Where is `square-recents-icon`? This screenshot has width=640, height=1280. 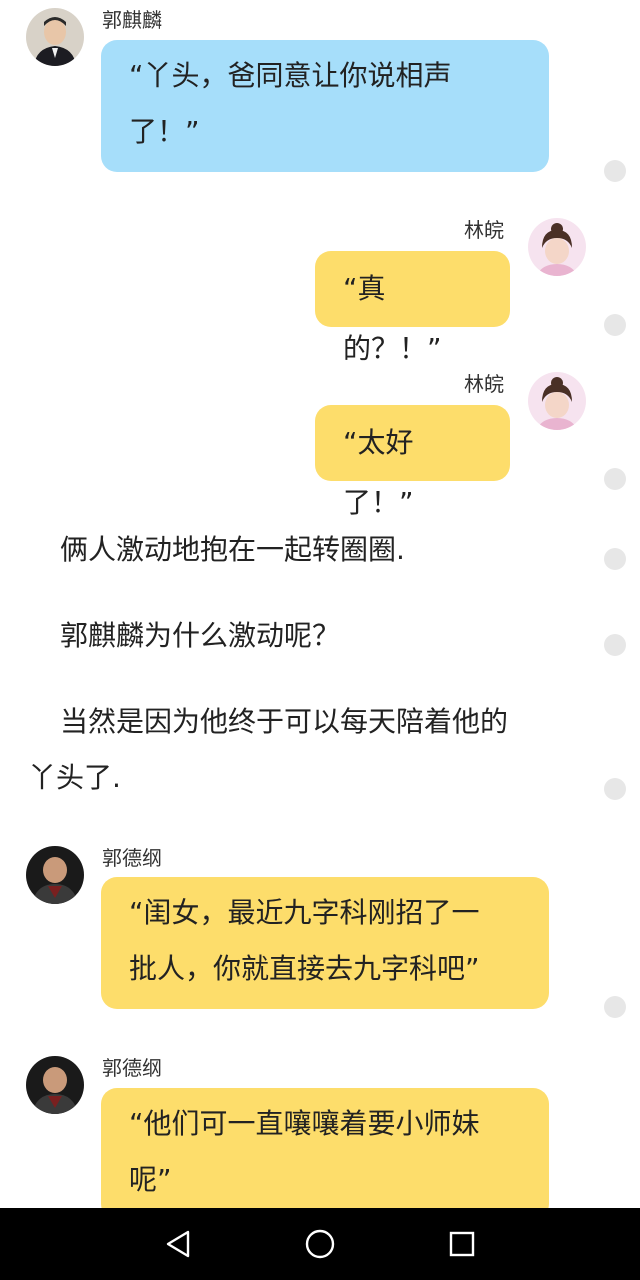
square-recents-icon is located at coordinates (462, 1244).